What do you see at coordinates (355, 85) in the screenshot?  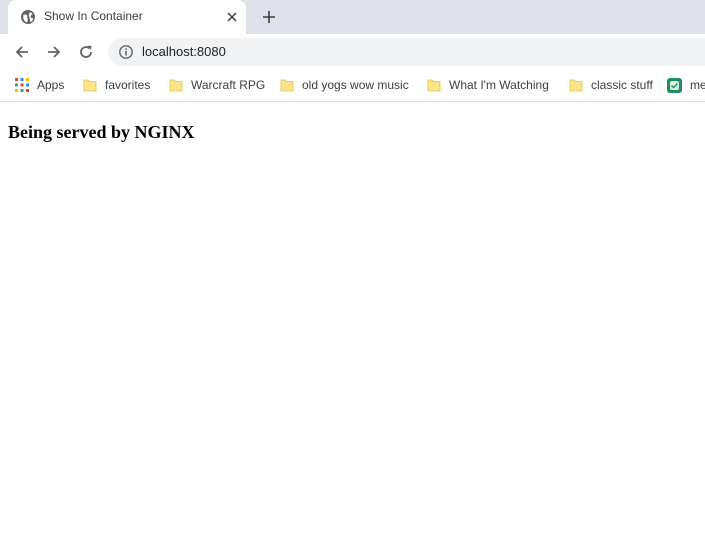 I see `bookmark-label: old yogs wow music` at bounding box center [355, 85].